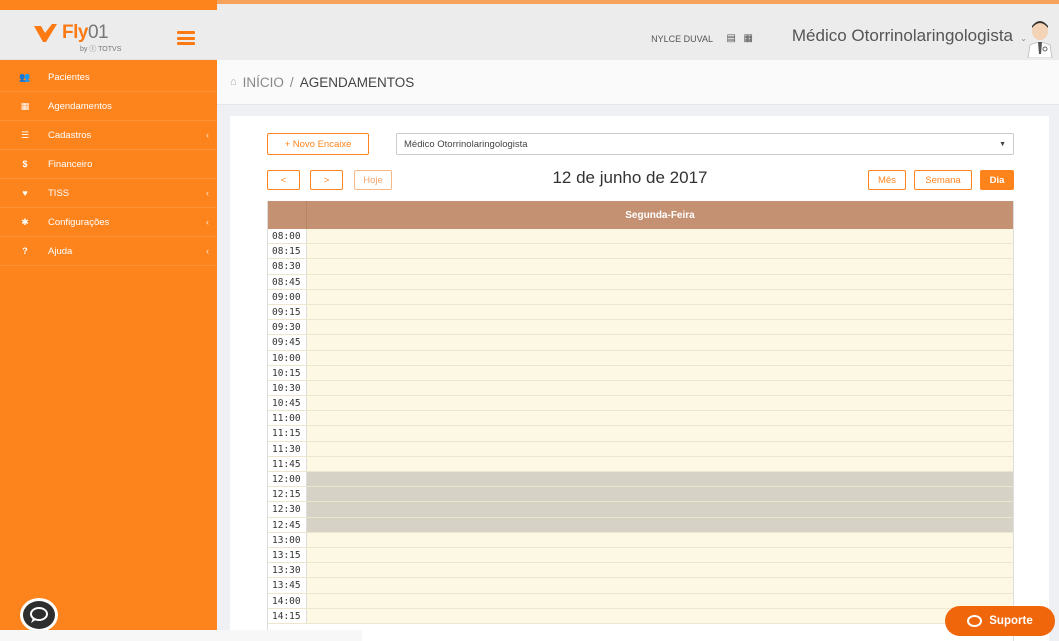  I want to click on chevron-left-icon: ‹, so click(207, 135).